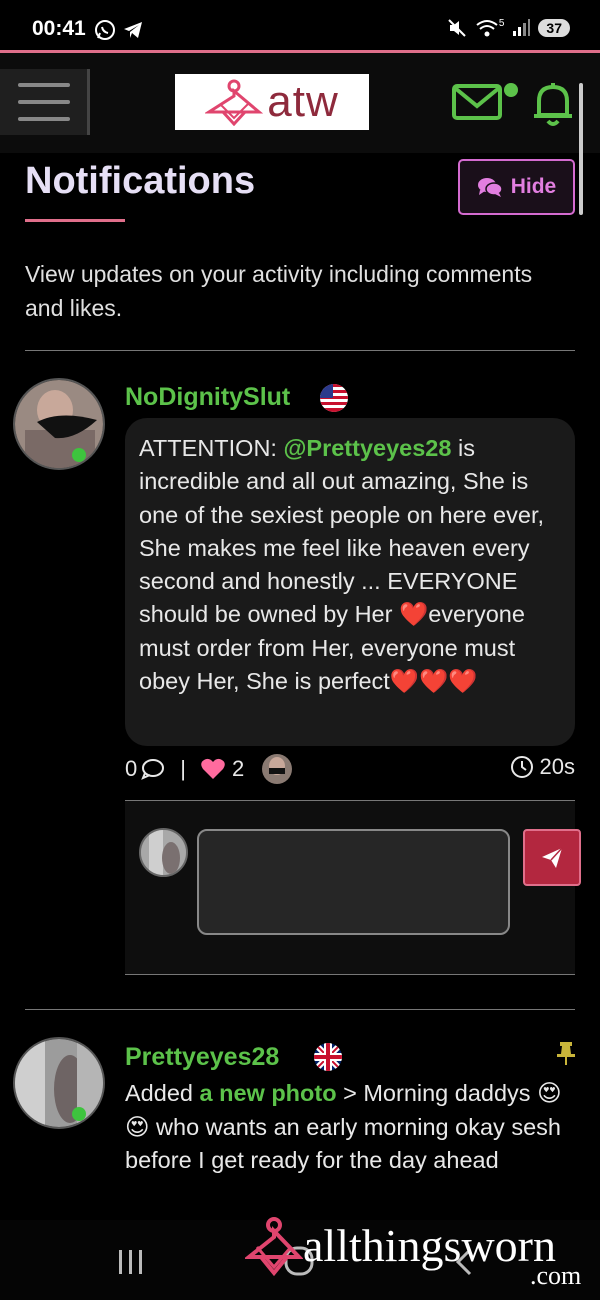  I want to click on site-header: atw, so click(300, 103).